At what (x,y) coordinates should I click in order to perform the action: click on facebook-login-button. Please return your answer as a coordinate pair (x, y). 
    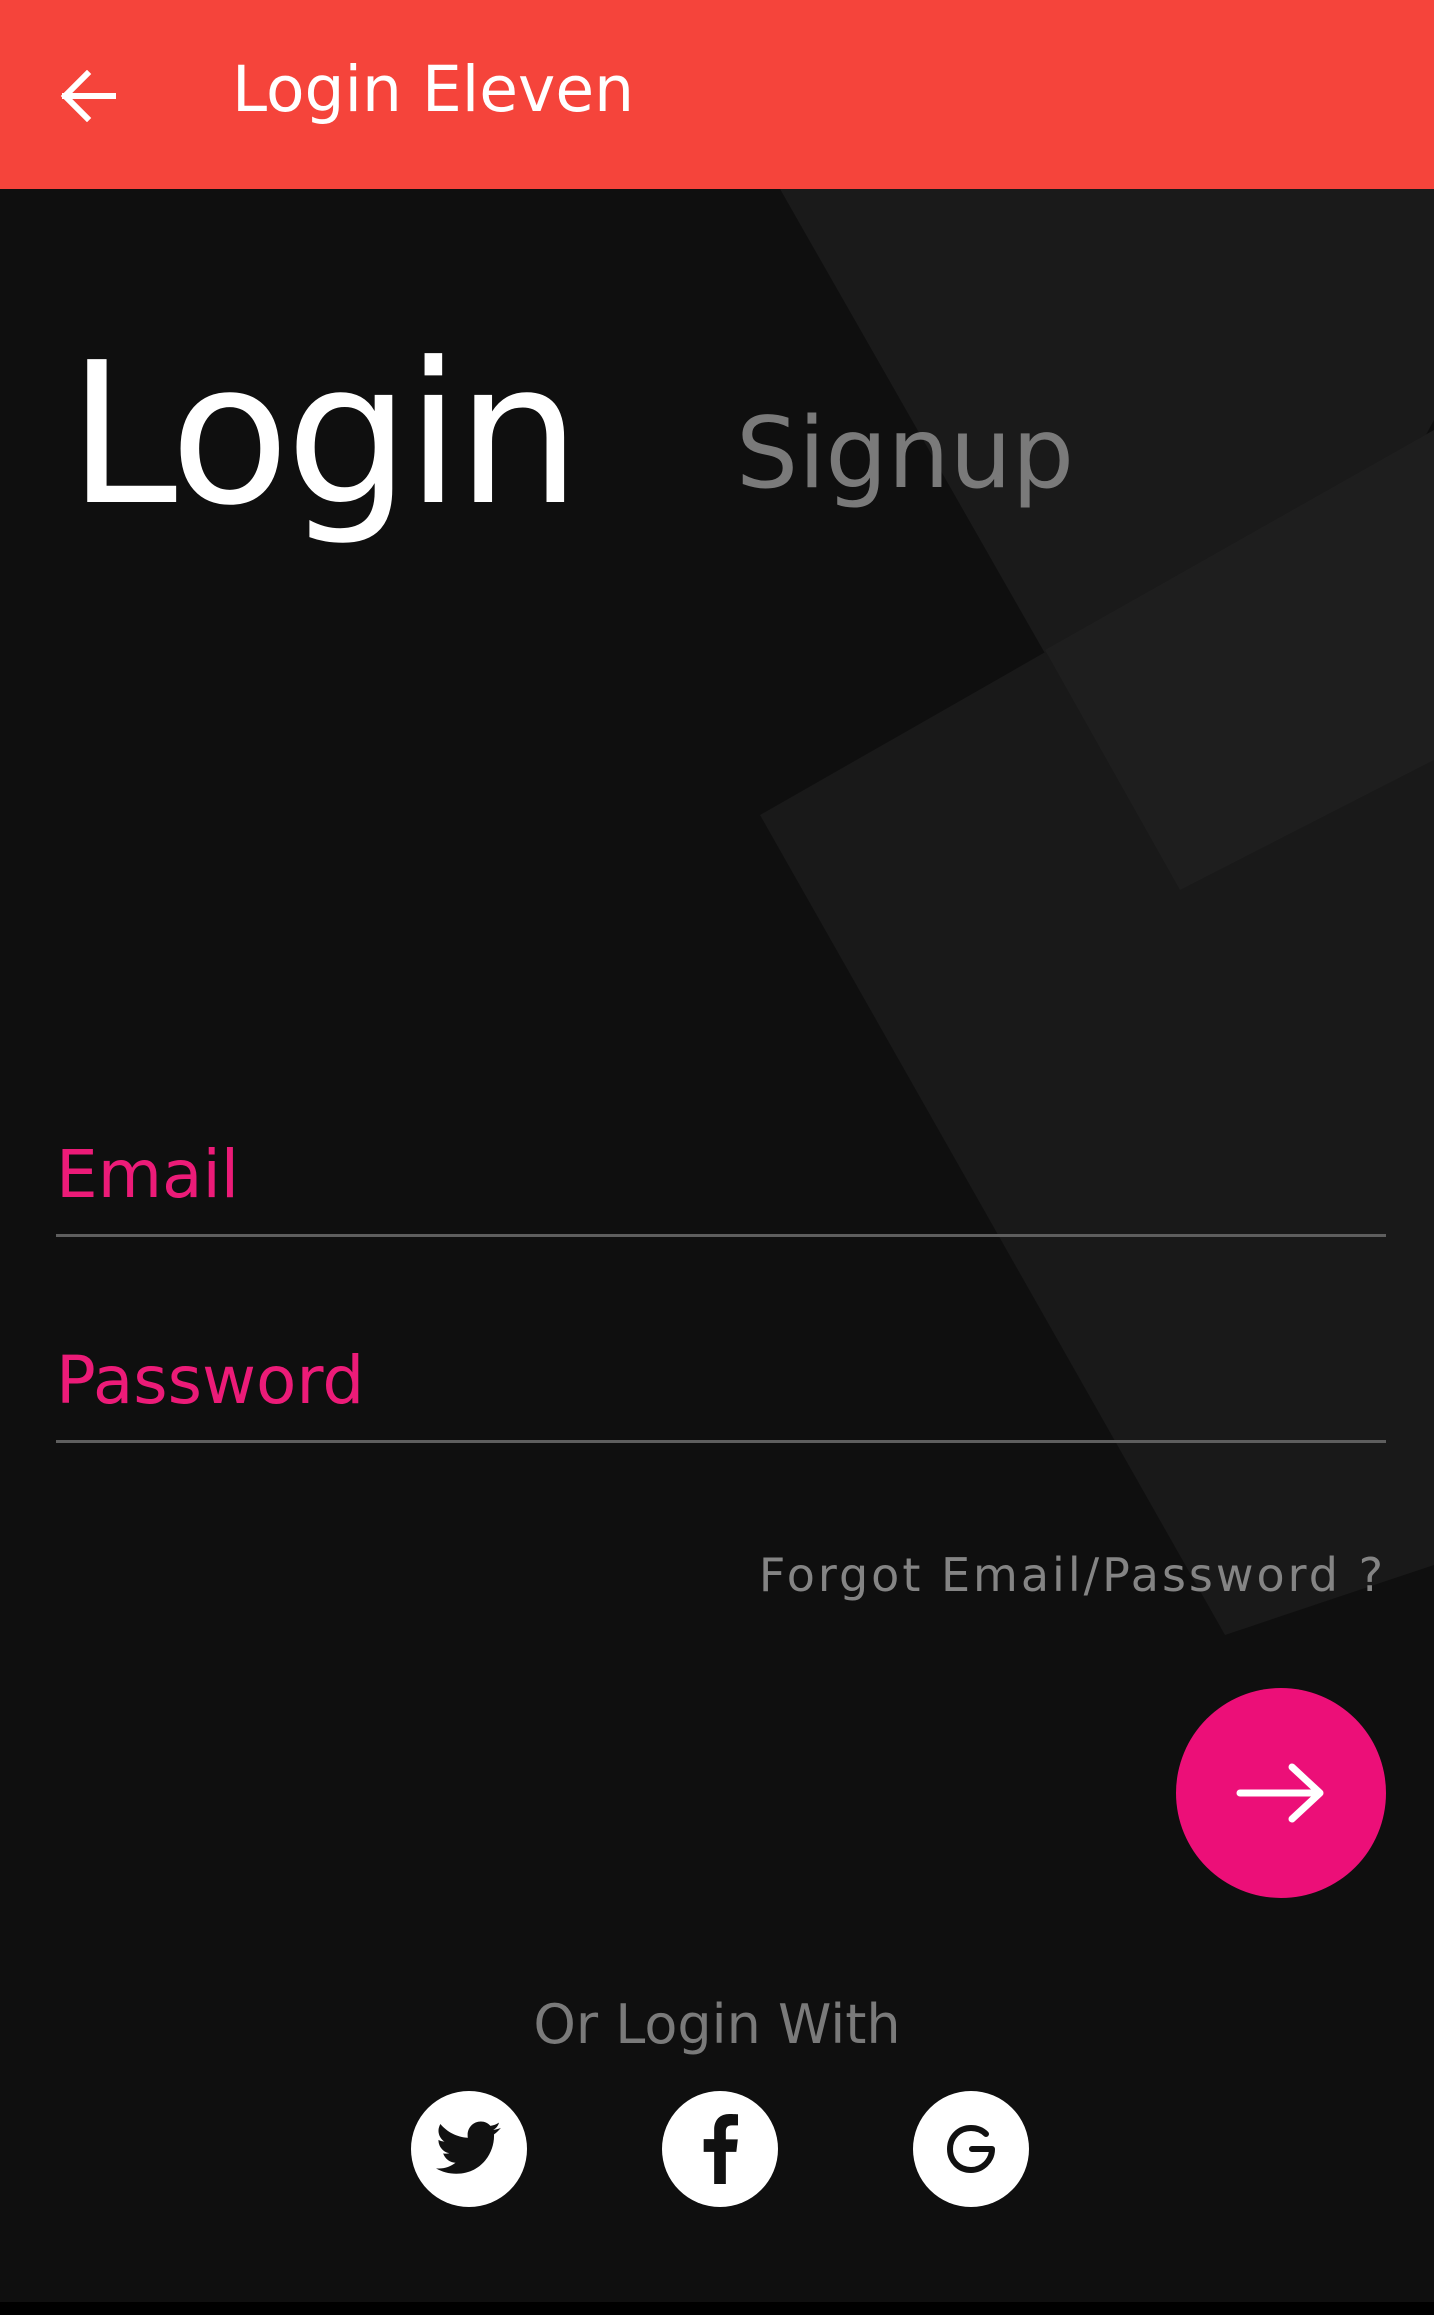
    Looking at the image, I should click on (720, 2149).